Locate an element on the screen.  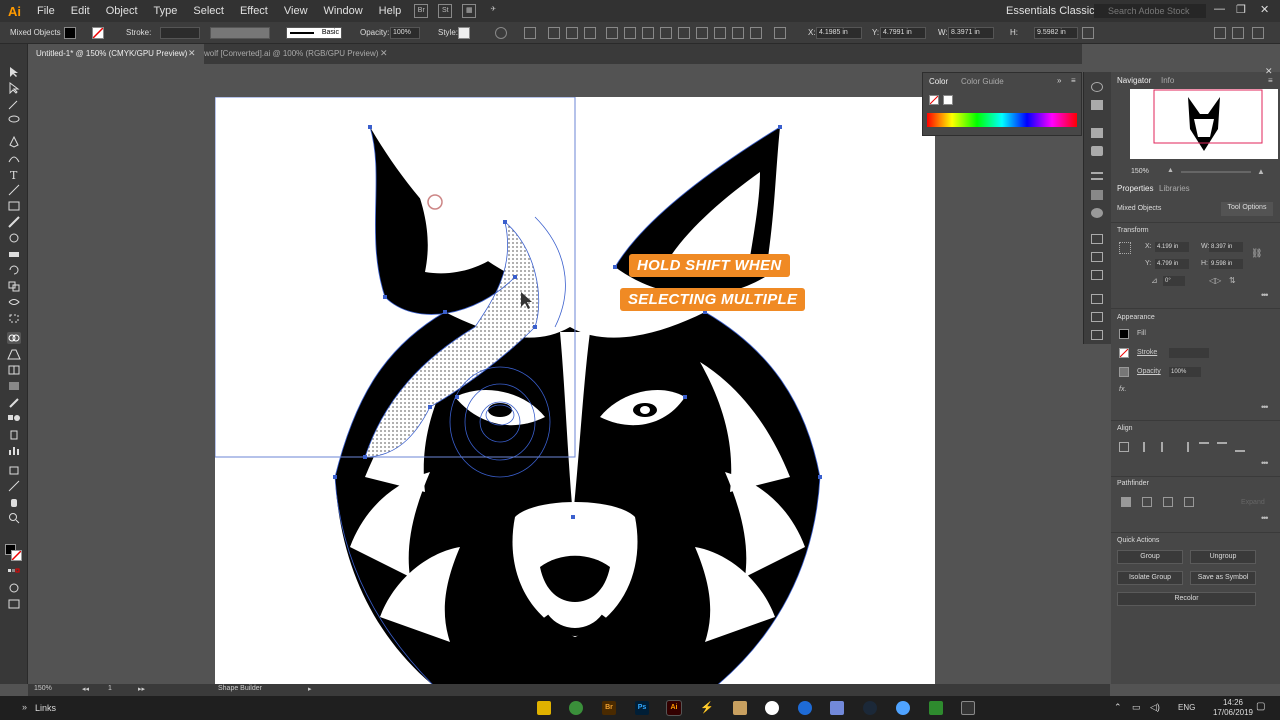
control-bar-menu-icon is located at coordinates (1258, 33).